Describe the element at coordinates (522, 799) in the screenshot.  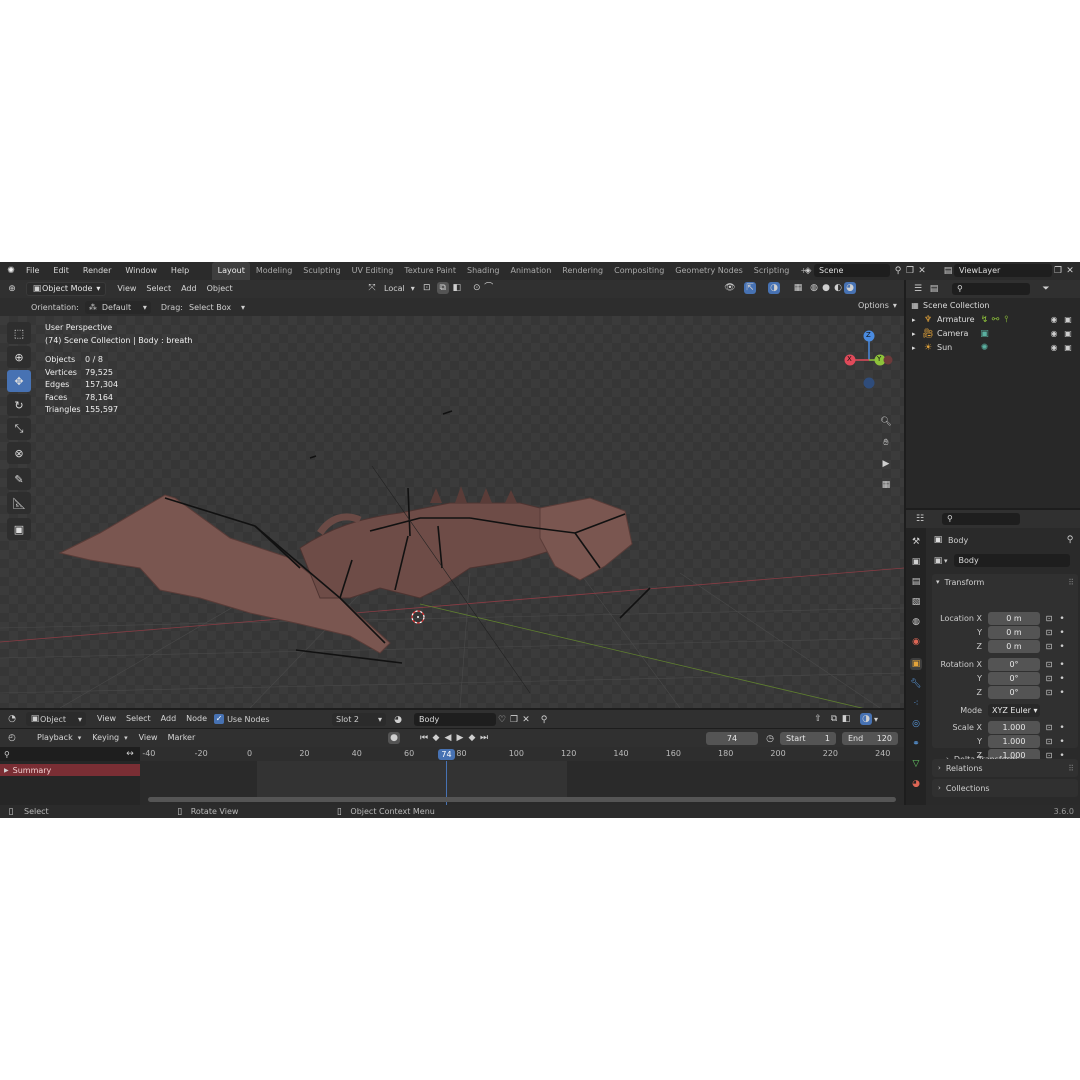
I see `timeline-scrollbar` at that location.